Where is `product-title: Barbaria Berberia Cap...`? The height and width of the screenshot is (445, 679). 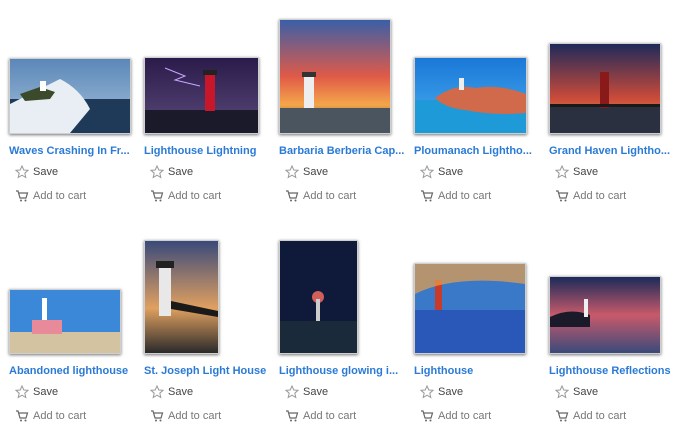
product-title: Barbaria Berberia Cap... is located at coordinates (343, 151).